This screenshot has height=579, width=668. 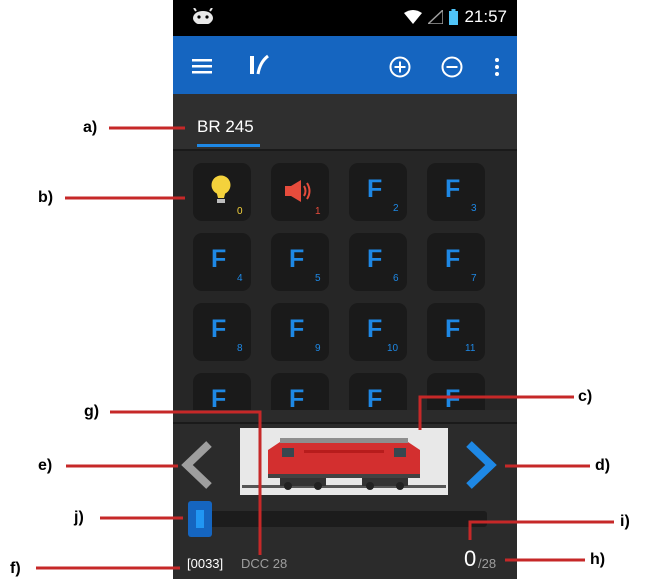 What do you see at coordinates (585, 396) in the screenshot?
I see `callout-label-c: c)` at bounding box center [585, 396].